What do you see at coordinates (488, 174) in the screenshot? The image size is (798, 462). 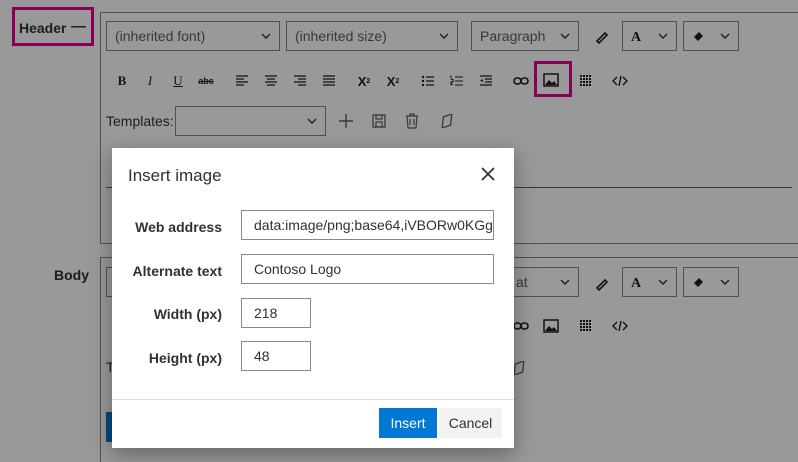 I see `close-icon` at bounding box center [488, 174].